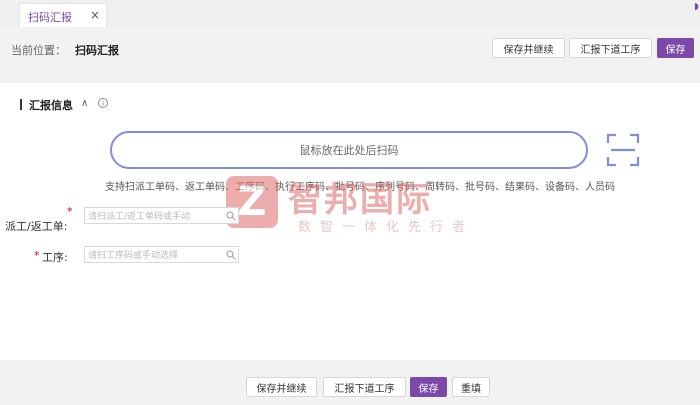 Image resolution: width=700 pixels, height=405 pixels. What do you see at coordinates (21, 104) in the screenshot?
I see `section-marker` at bounding box center [21, 104].